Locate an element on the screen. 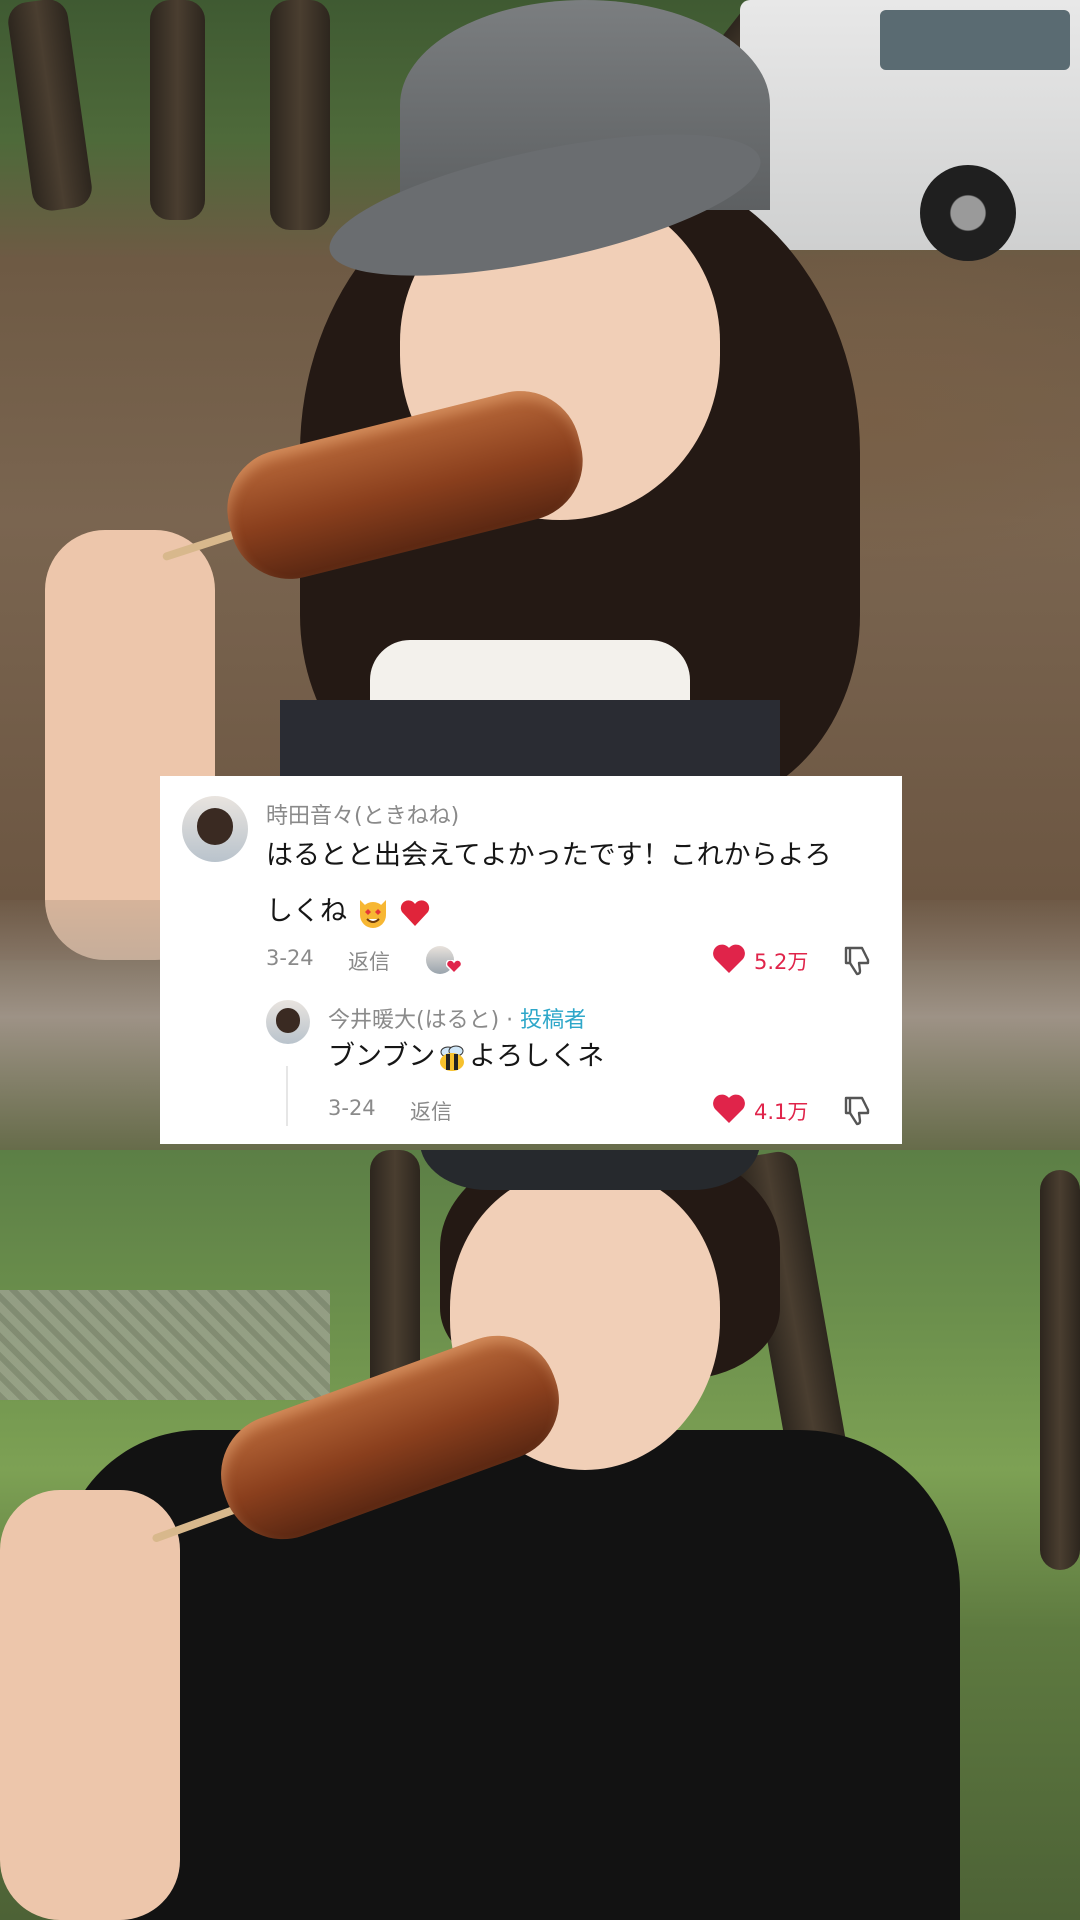 This screenshot has height=1920, width=1080. comment-like-heart-icon is located at coordinates (729, 959).